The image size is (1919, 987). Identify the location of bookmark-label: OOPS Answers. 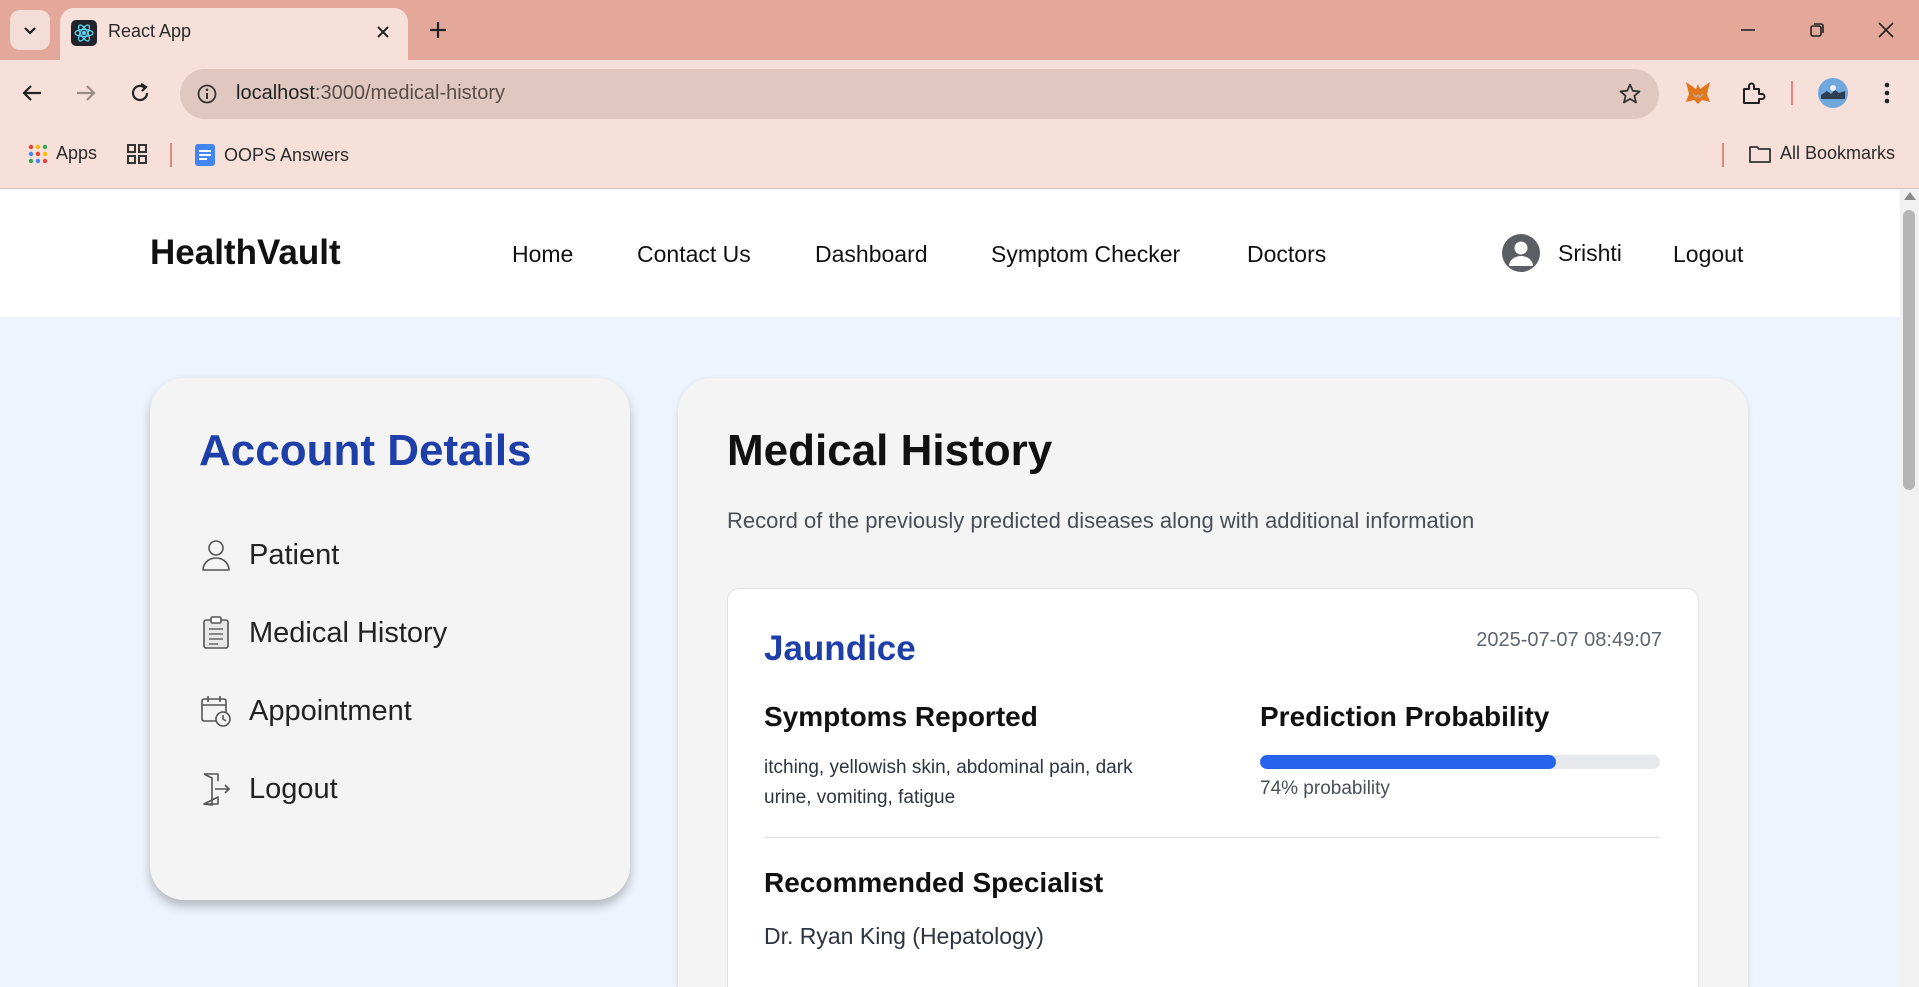
(287, 154).